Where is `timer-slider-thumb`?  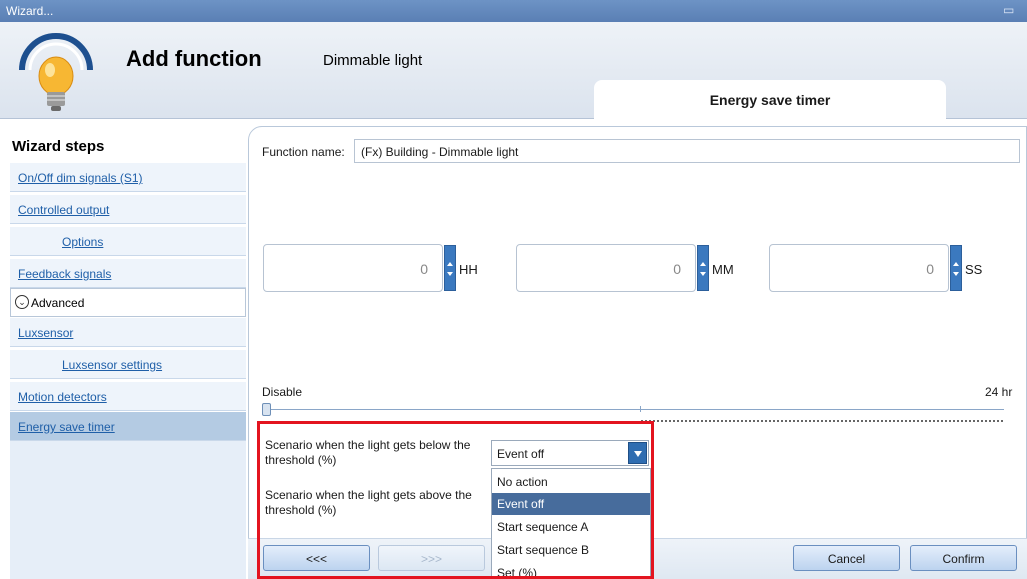 timer-slider-thumb is located at coordinates (266, 409).